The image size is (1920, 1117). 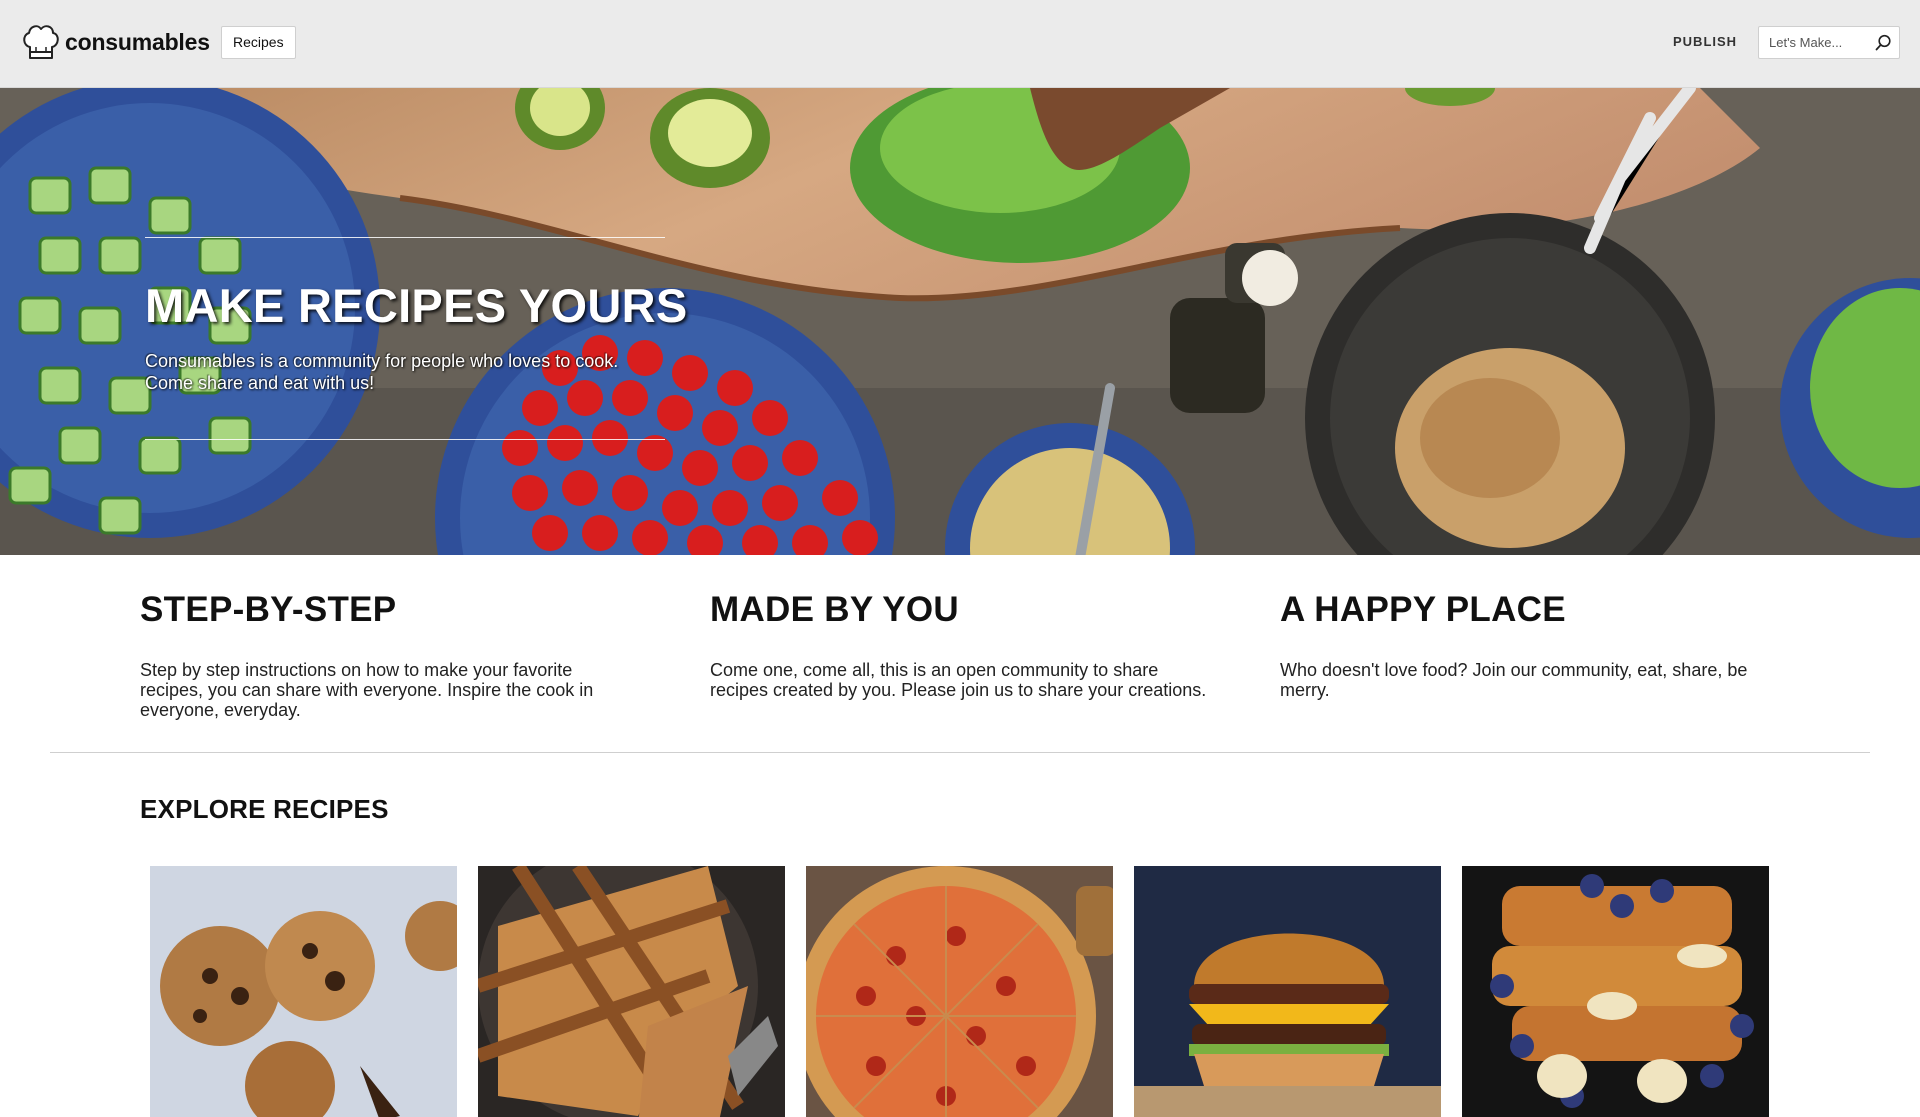 I want to click on explore-recipes-heading: EXPLORE RECIPES, so click(x=264, y=809).